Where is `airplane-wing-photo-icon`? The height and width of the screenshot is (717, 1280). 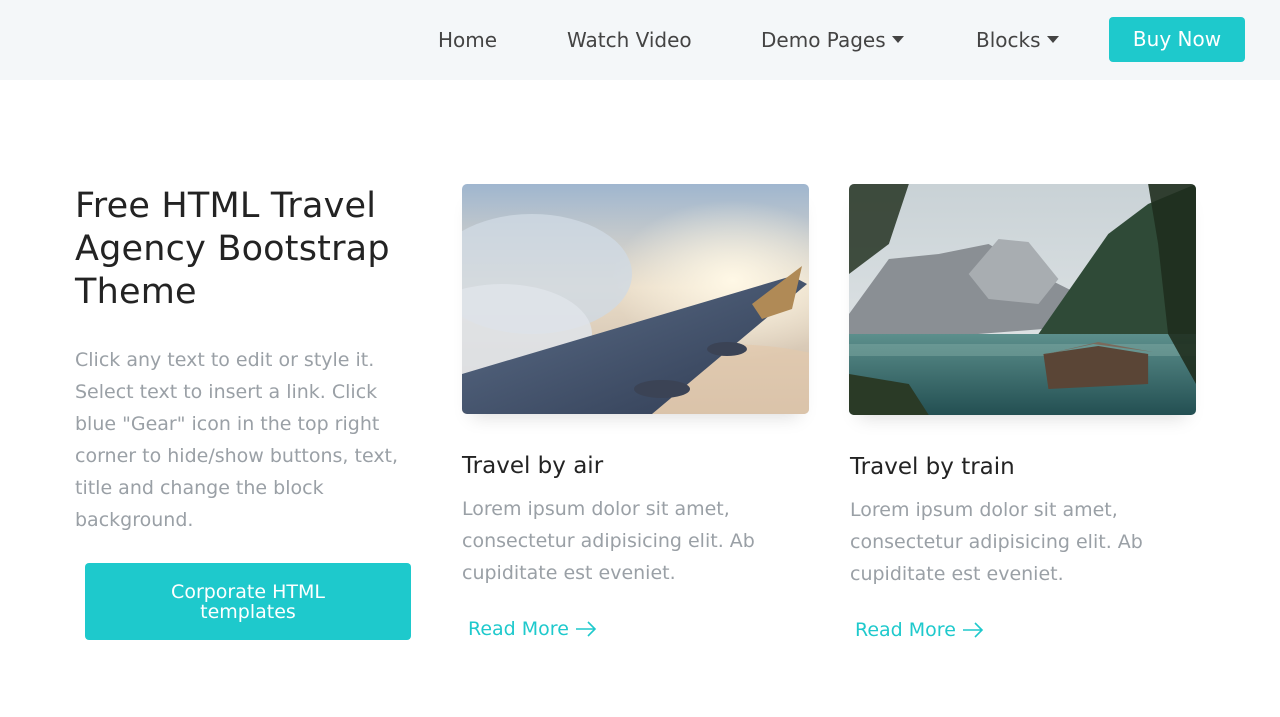
airplane-wing-photo-icon is located at coordinates (635, 299).